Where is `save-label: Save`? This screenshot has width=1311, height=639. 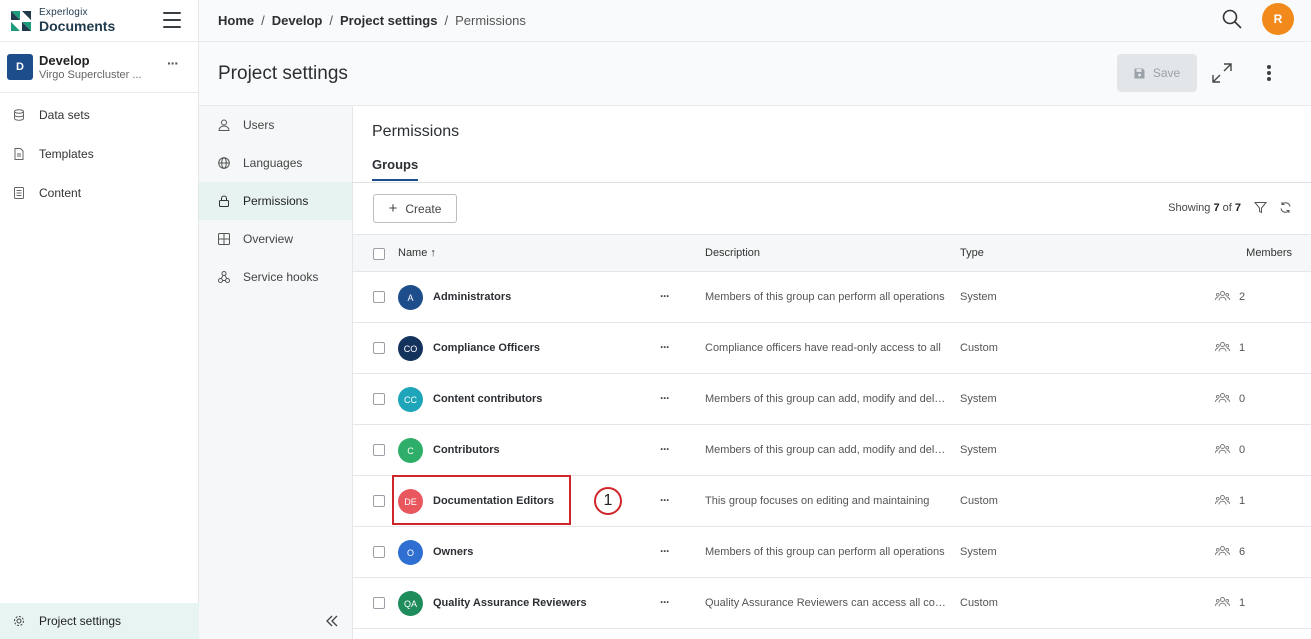
save-label: Save is located at coordinates (1166, 73).